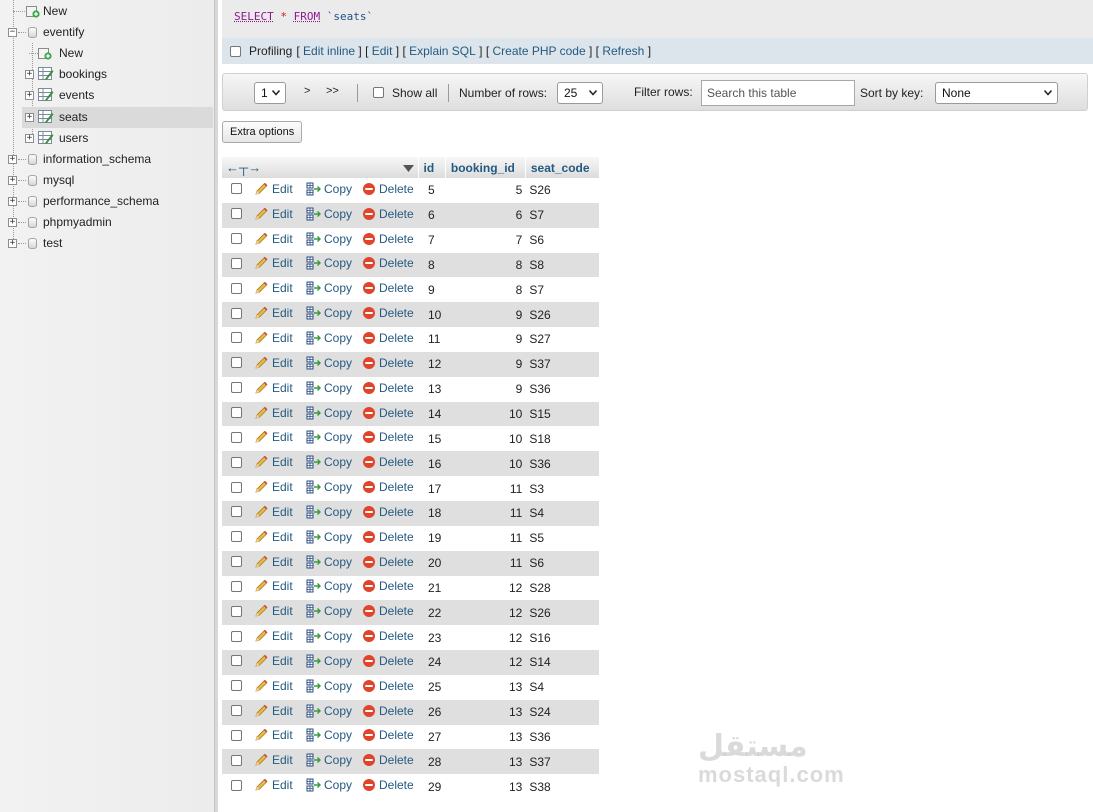  What do you see at coordinates (432, 538) in the screenshot?
I see `cell-id: 19` at bounding box center [432, 538].